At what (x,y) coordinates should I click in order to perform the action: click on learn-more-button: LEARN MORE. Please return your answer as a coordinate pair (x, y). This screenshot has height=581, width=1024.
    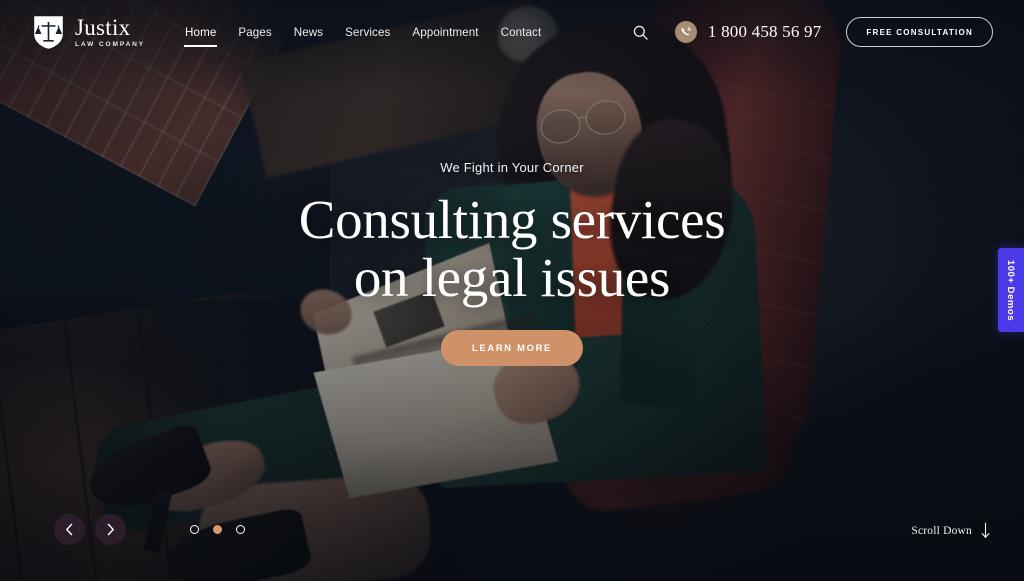
    Looking at the image, I should click on (512, 347).